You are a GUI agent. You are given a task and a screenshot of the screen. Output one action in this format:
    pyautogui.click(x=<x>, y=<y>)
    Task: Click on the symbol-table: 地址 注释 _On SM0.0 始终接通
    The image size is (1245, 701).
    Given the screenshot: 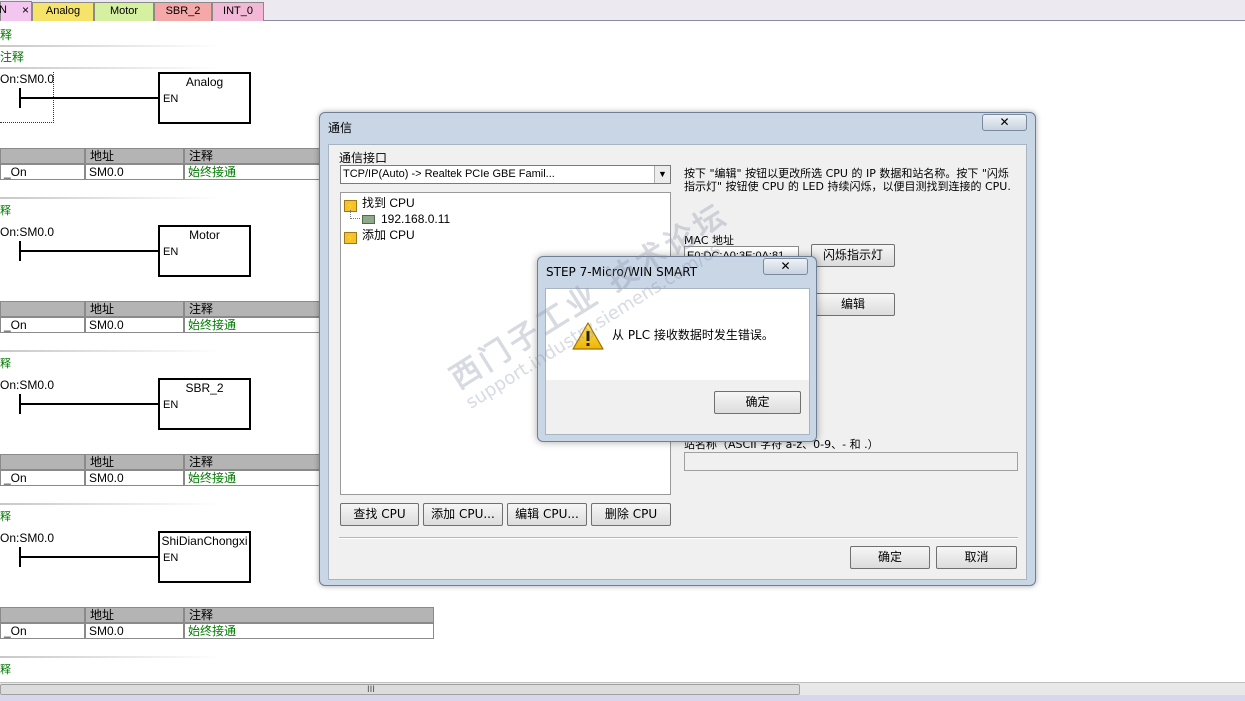 What is the action you would take?
    pyautogui.click(x=217, y=623)
    